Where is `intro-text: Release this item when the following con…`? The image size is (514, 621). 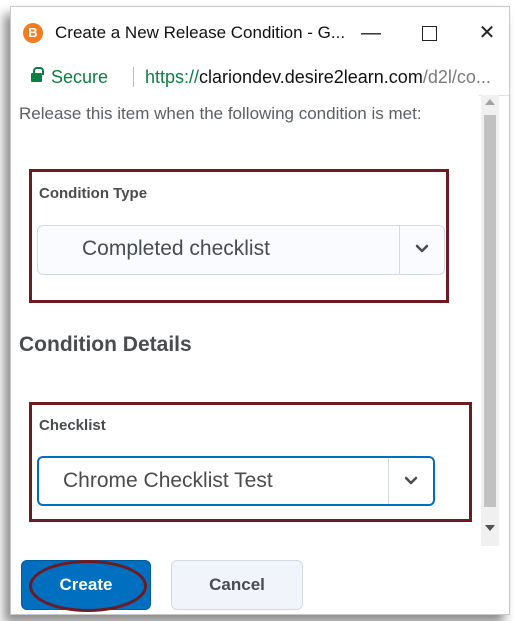
intro-text: Release this item when the following con… is located at coordinates (220, 113).